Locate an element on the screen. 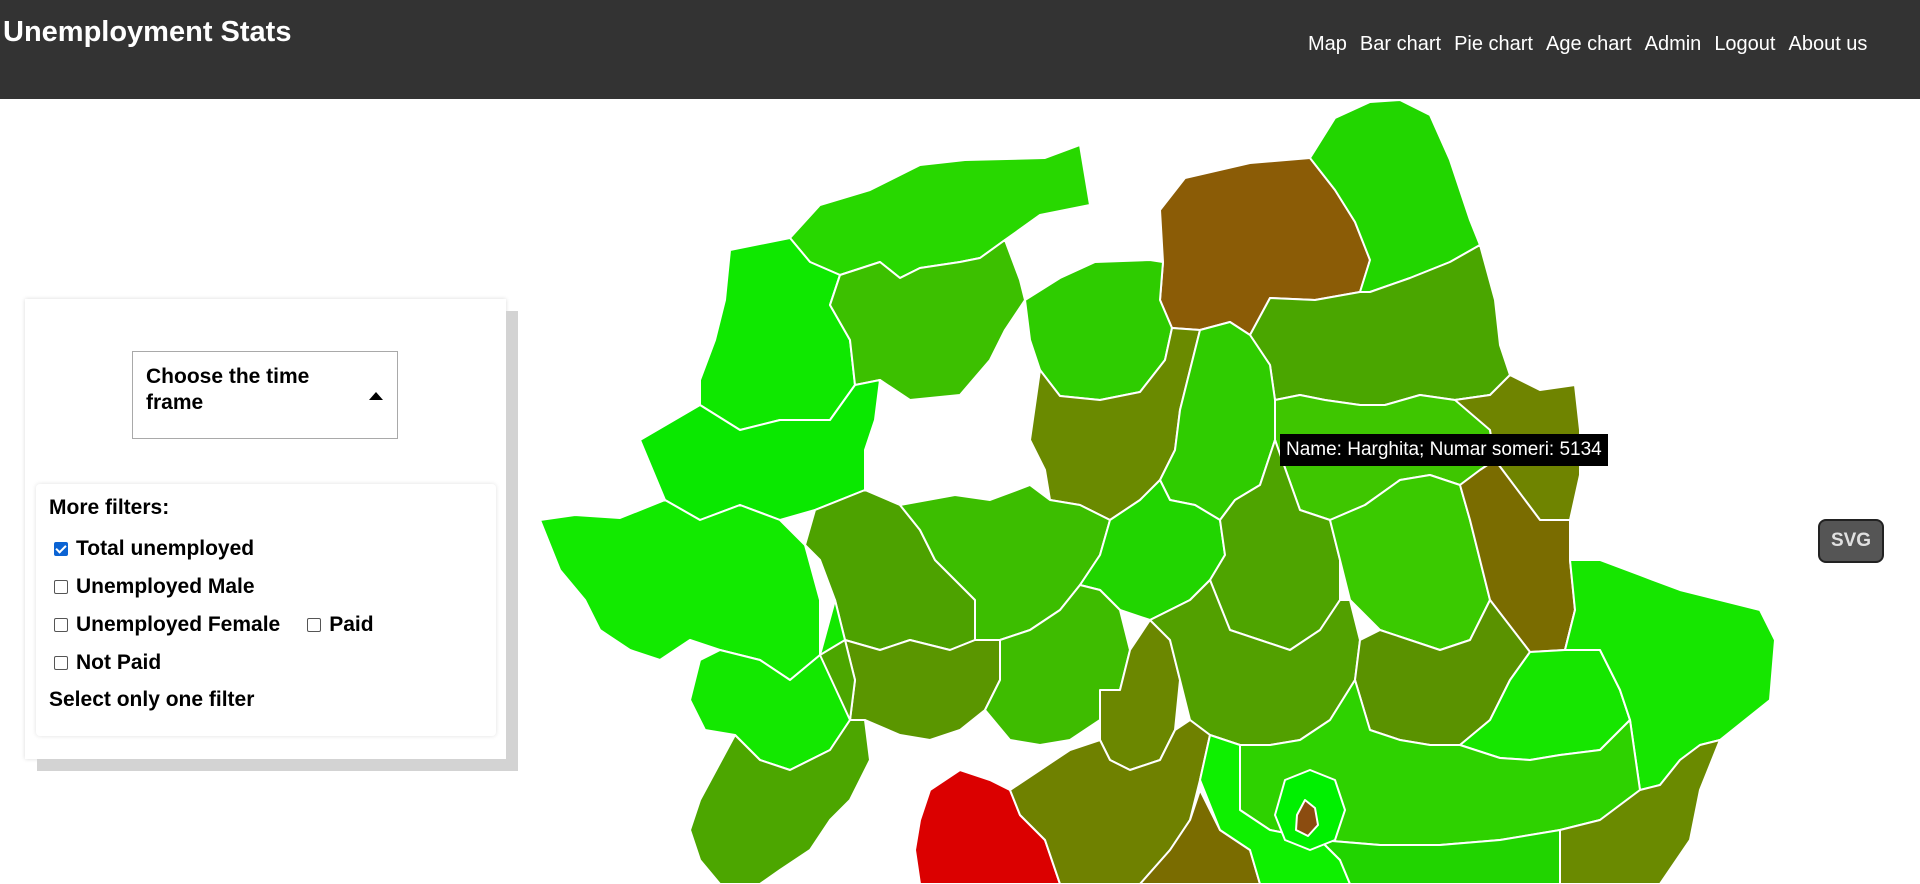 The height and width of the screenshot is (884, 1920). unemployed-male-checkbox is located at coordinates (61, 587).